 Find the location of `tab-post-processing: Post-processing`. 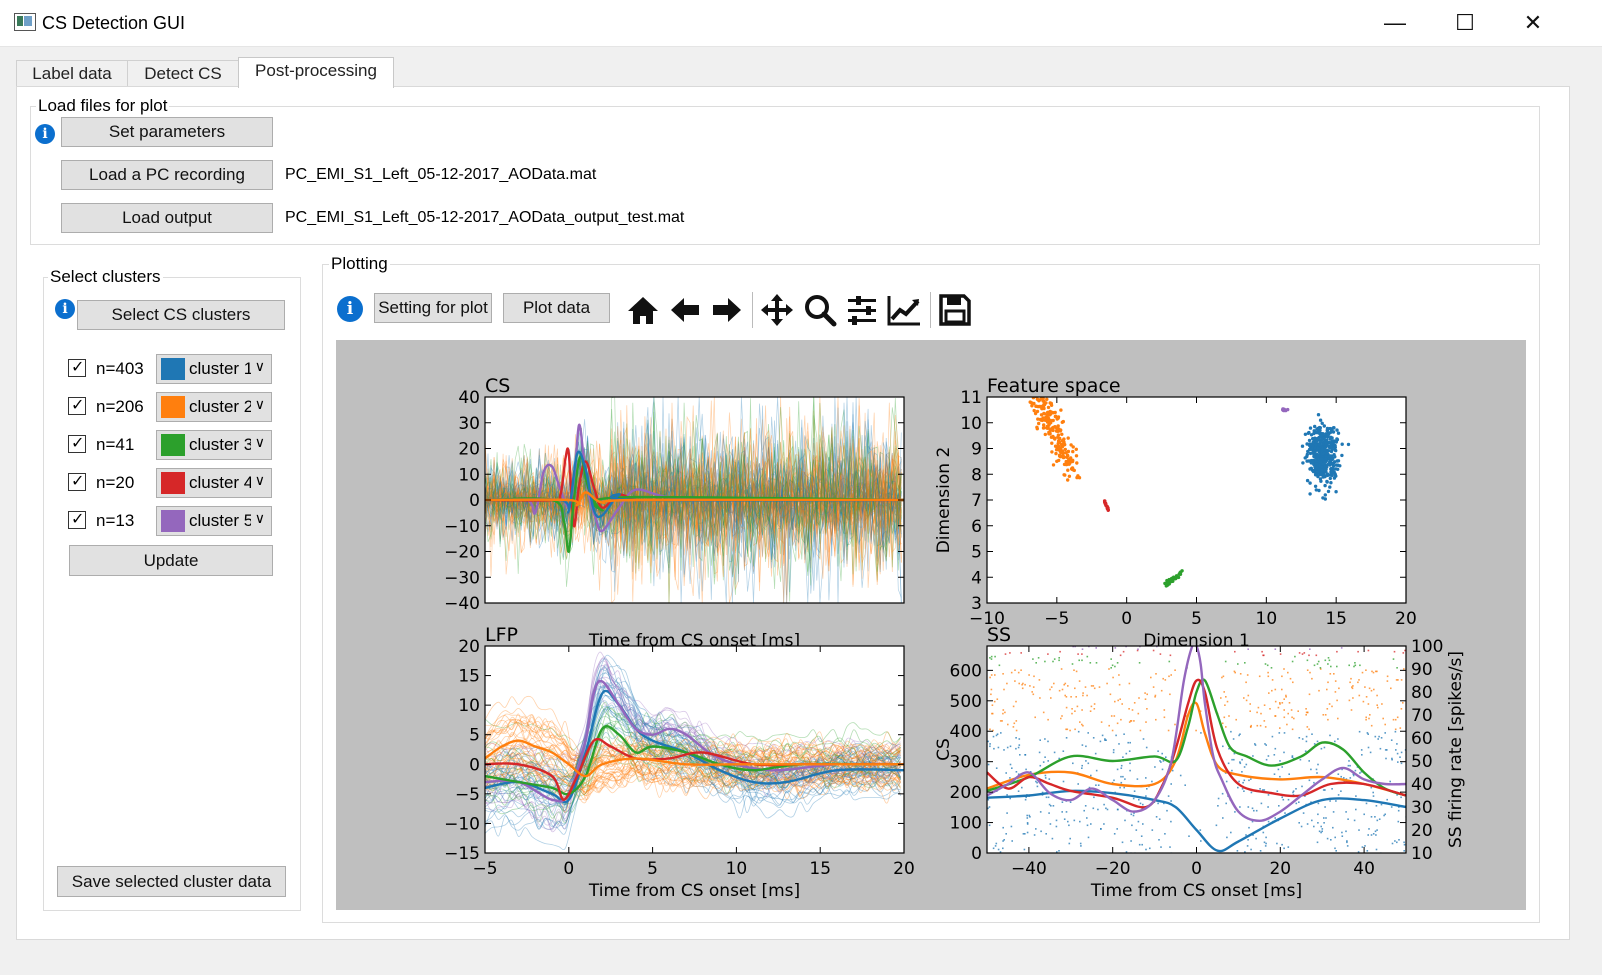

tab-post-processing: Post-processing is located at coordinates (316, 72).